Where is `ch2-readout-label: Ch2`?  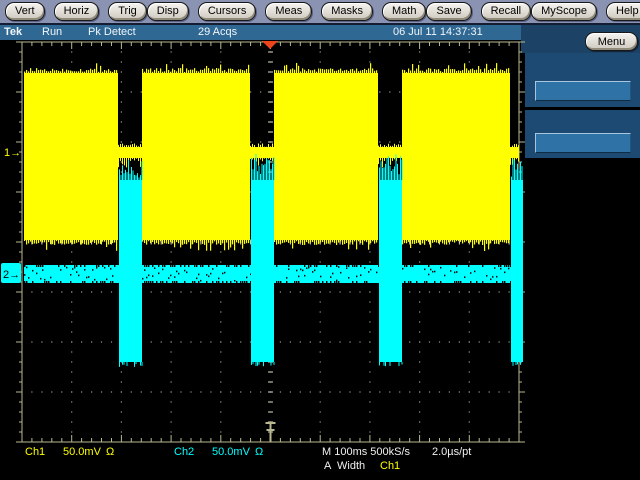 ch2-readout-label: Ch2 is located at coordinates (184, 452).